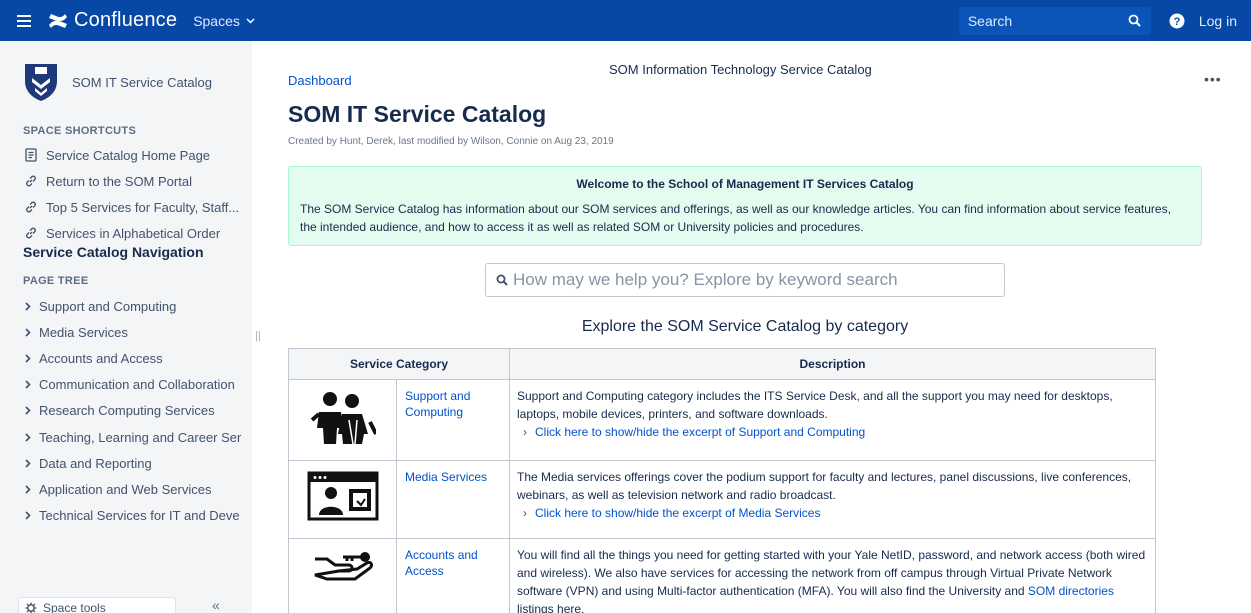 The width and height of the screenshot is (1251, 613). I want to click on shortcut-return-to-som-portal: Return to the SOM Portal, so click(126, 181).